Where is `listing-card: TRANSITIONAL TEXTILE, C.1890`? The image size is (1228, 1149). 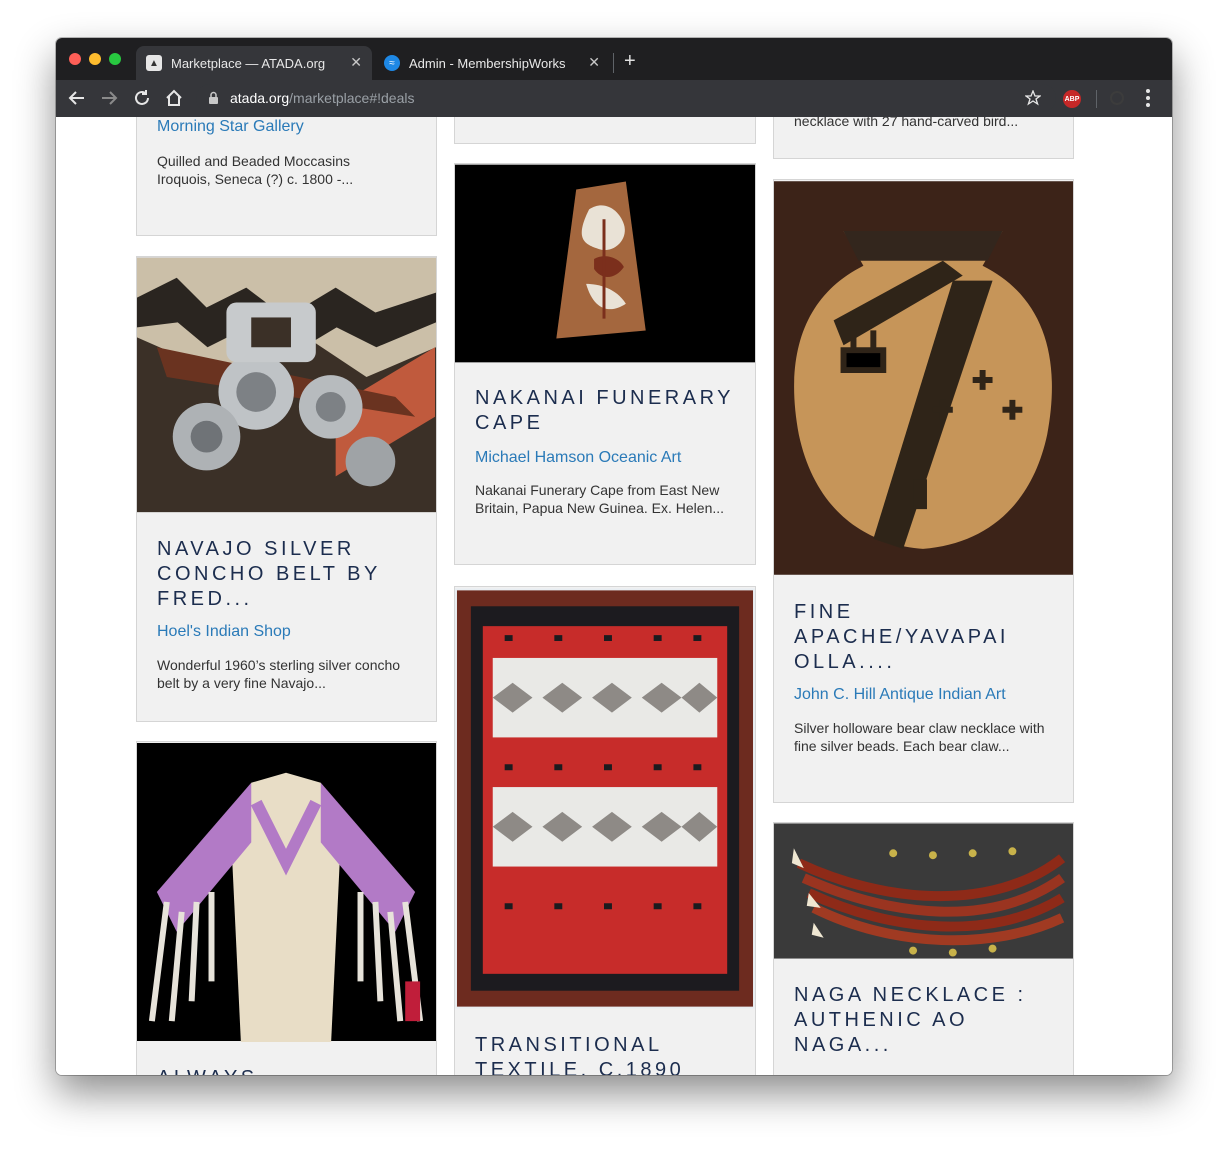 listing-card: TRANSITIONAL TEXTILE, C.1890 is located at coordinates (605, 830).